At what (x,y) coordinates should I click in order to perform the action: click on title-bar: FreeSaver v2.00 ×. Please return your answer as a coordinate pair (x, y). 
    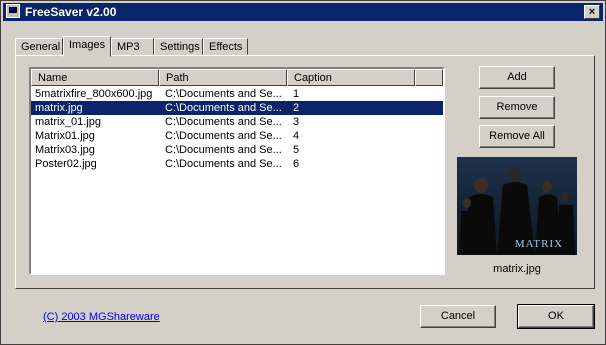
    Looking at the image, I should click on (303, 12).